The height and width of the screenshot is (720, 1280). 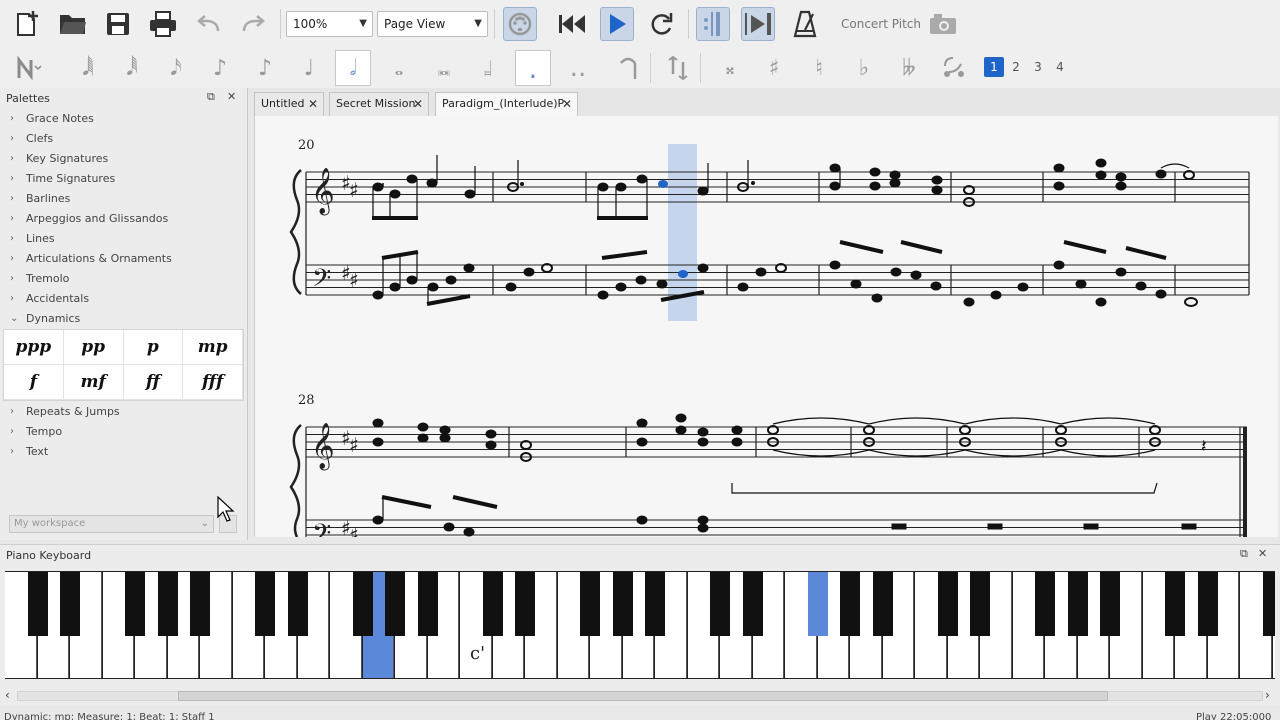 I want to click on double-flat-icon: 𝄫, so click(x=909, y=68).